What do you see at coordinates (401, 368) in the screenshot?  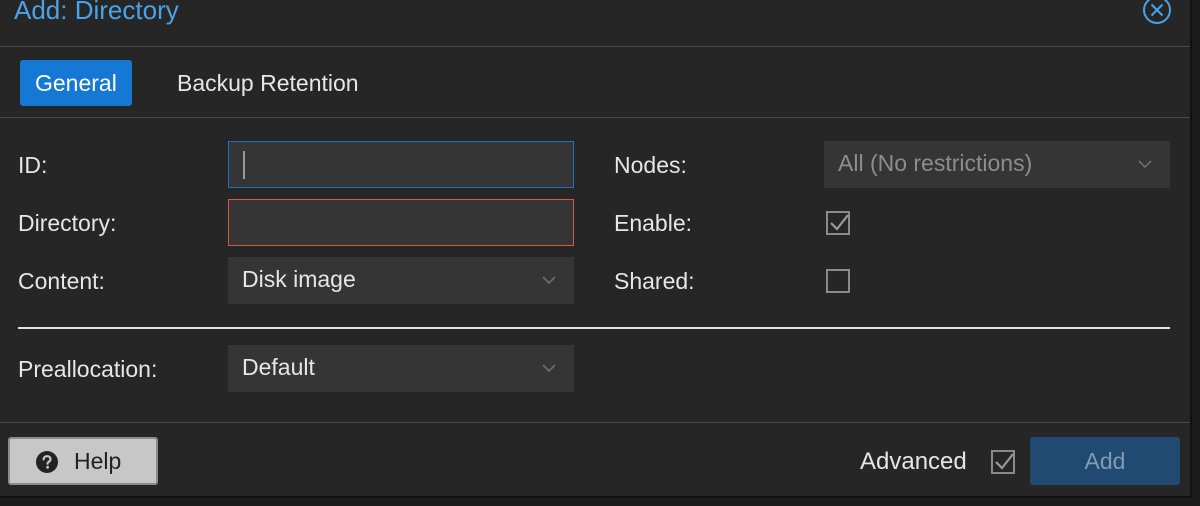 I see `preallocation-select: Default` at bounding box center [401, 368].